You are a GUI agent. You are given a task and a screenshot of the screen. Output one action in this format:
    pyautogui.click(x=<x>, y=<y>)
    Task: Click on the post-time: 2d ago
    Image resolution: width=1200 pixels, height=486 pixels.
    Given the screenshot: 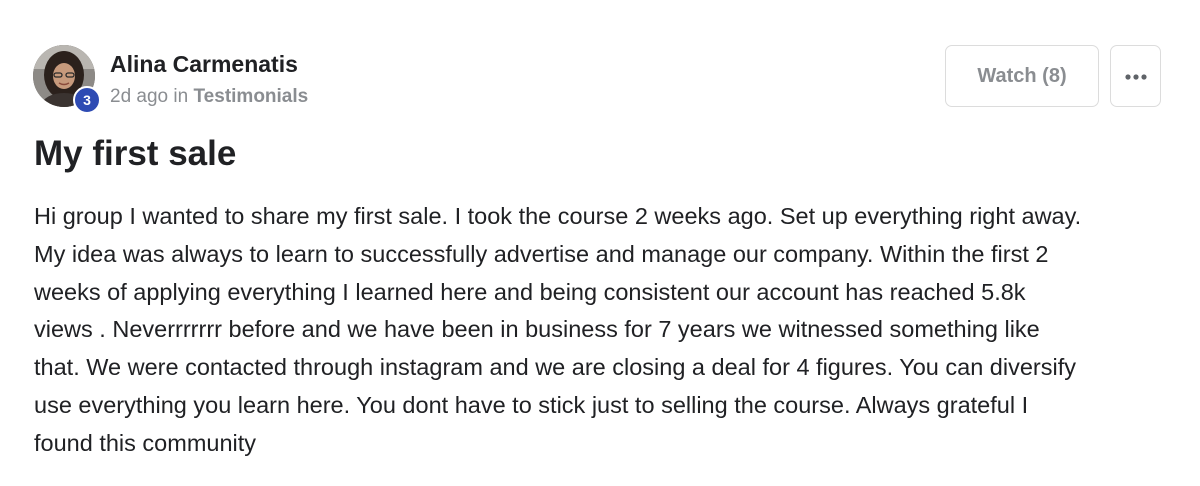 What is the action you would take?
    pyautogui.click(x=139, y=96)
    